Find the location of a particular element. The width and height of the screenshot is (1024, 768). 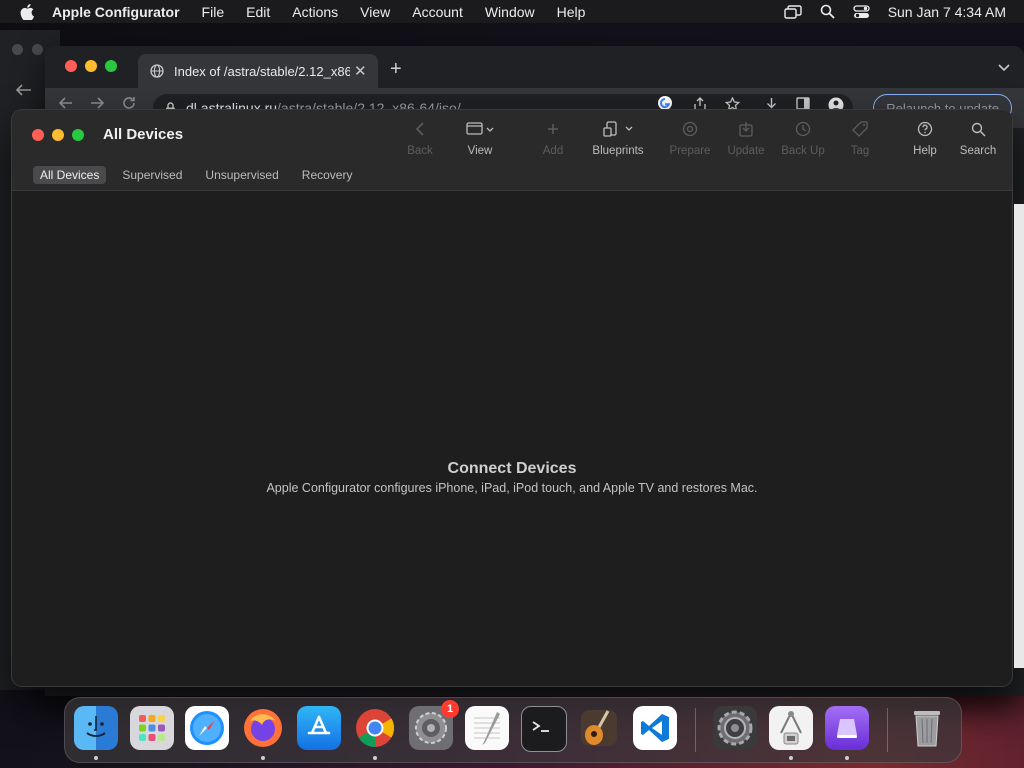

search-label: Search is located at coordinates (978, 151).